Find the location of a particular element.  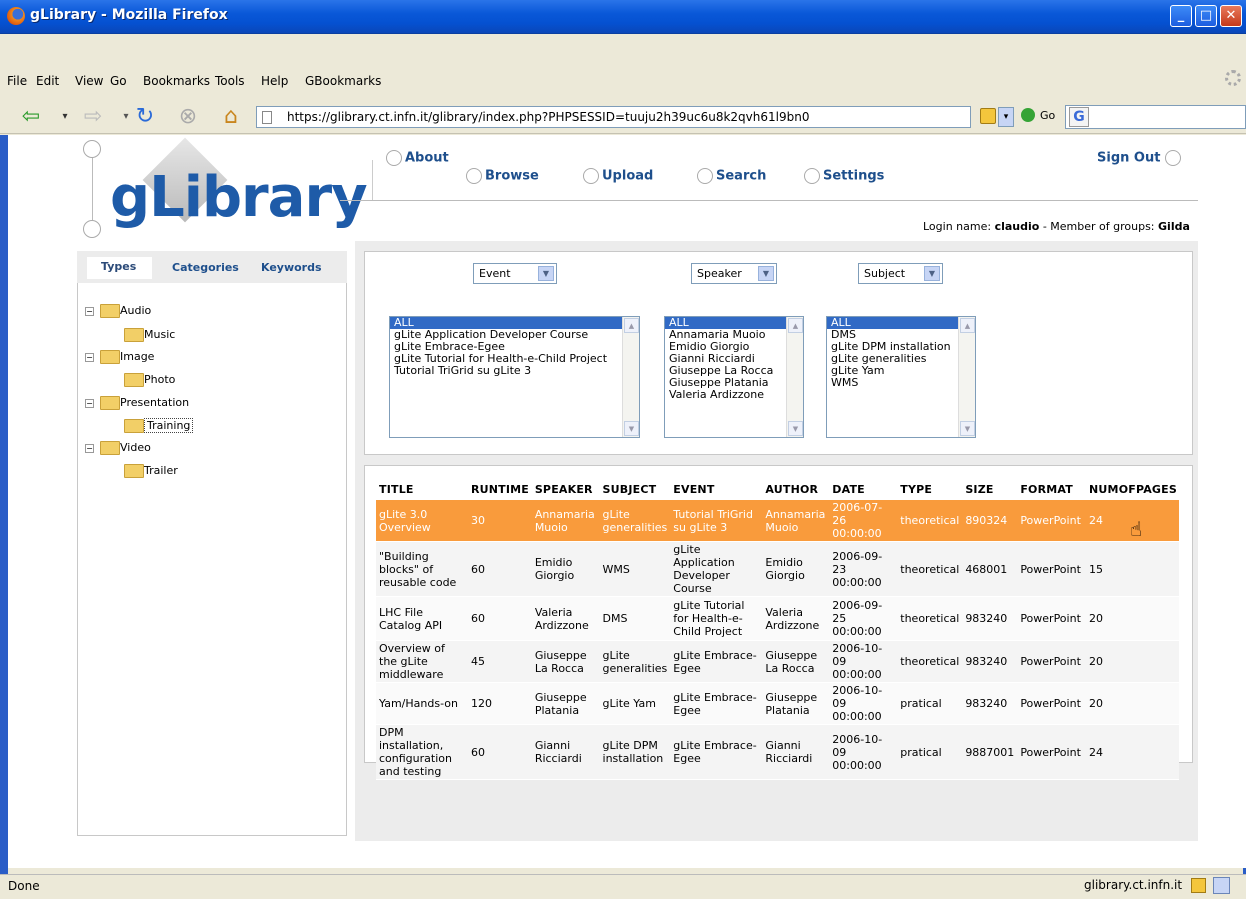

minimize-button: _ is located at coordinates (1181, 16).